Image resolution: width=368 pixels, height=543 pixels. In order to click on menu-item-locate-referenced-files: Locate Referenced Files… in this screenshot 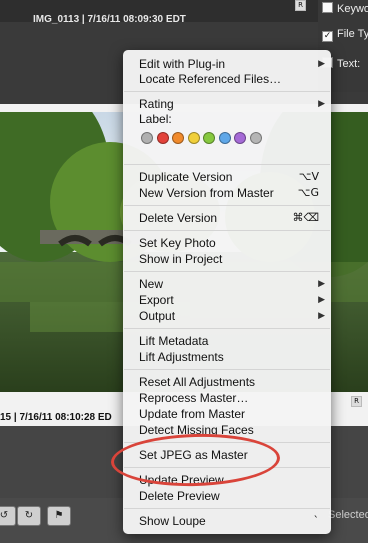, I will do `click(232, 79)`.